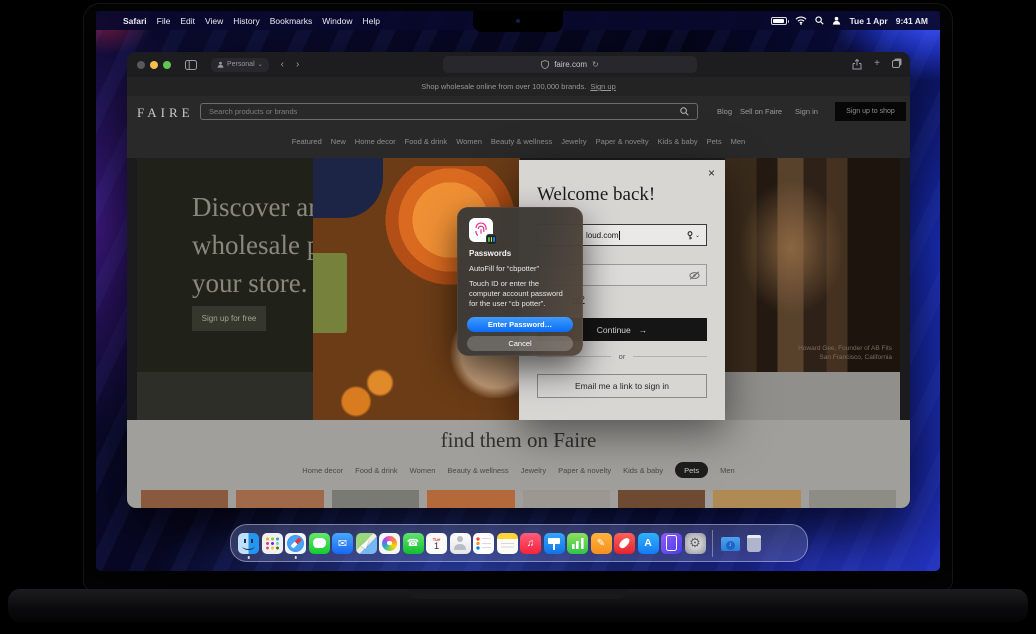  I want to click on dock-trash-icon, so click(753, 543).